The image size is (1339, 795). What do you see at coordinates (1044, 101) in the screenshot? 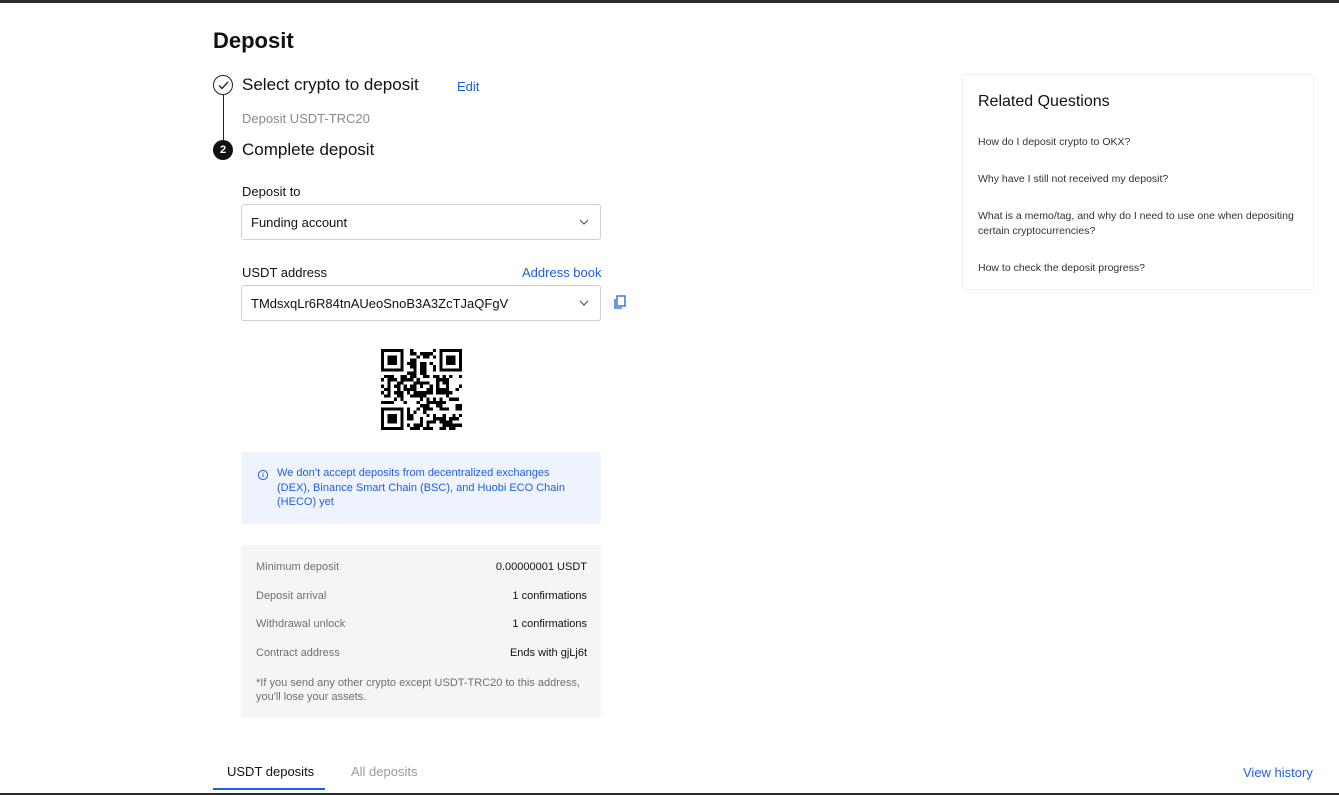
I see `related-questions-title: Related Questions` at bounding box center [1044, 101].